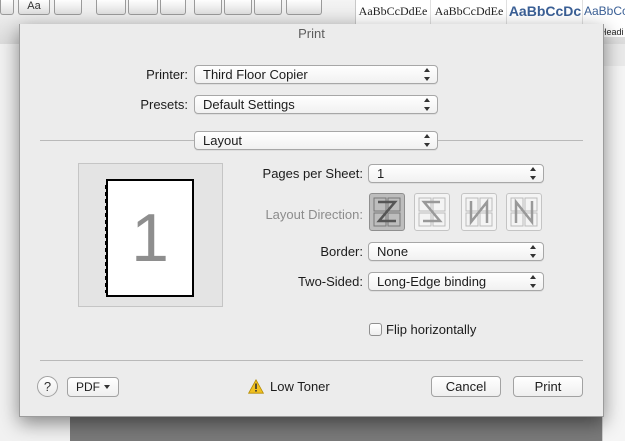 The image size is (625, 441). I want to click on document-margin-bottom, so click(35, 428).